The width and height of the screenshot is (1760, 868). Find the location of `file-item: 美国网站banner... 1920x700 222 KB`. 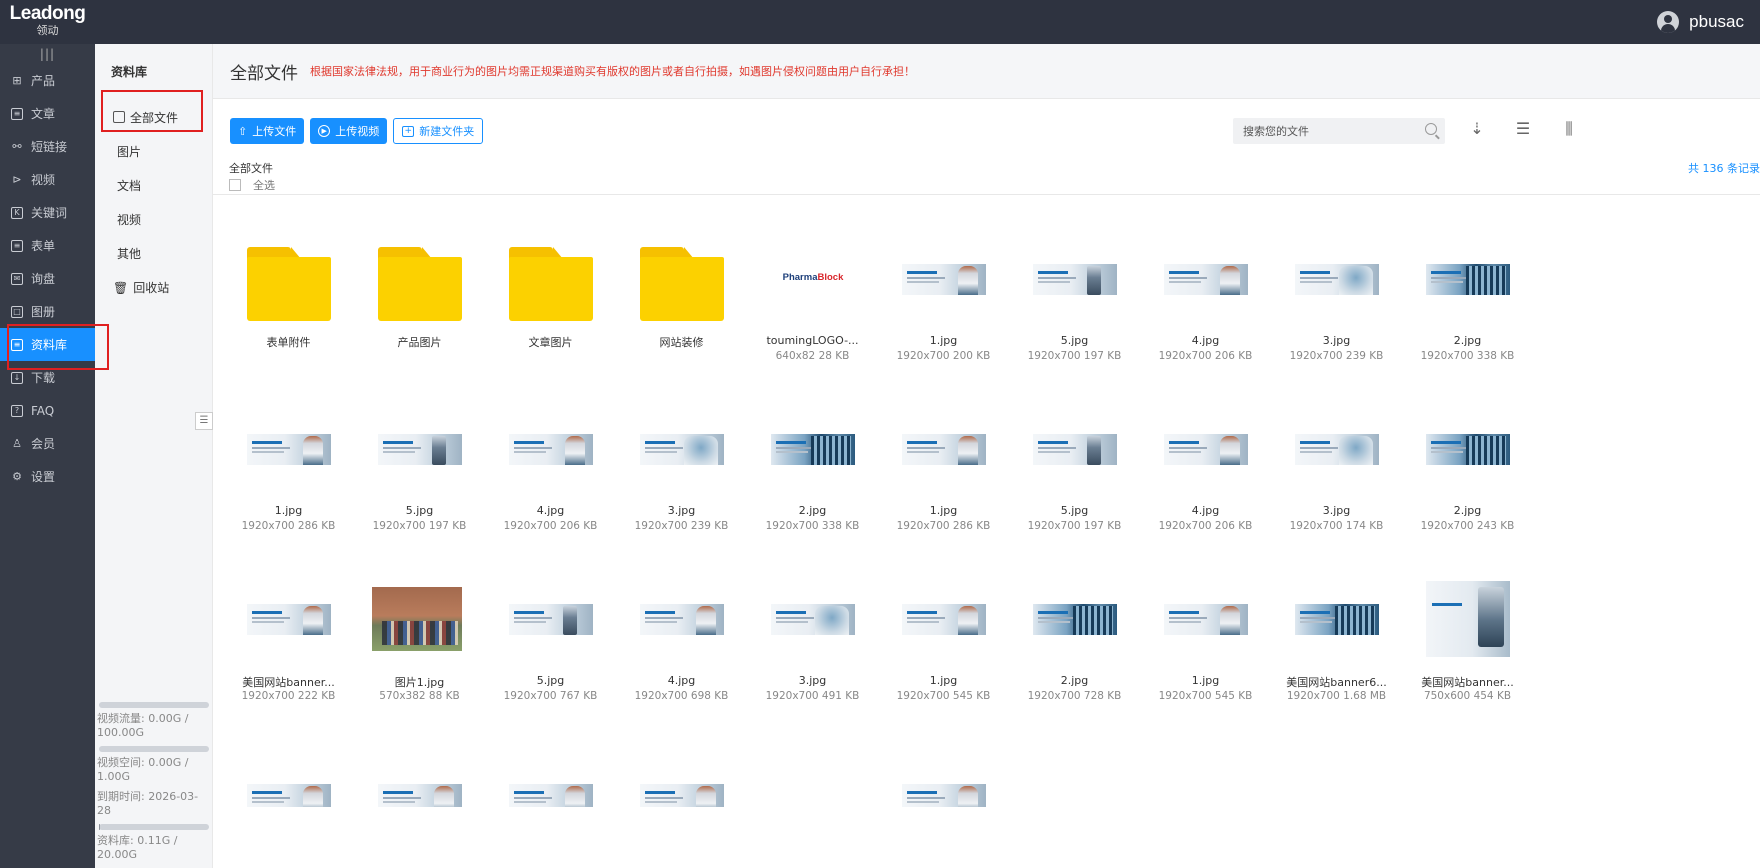

file-item: 美国网站banner... 1920x700 222 KB is located at coordinates (288, 647).